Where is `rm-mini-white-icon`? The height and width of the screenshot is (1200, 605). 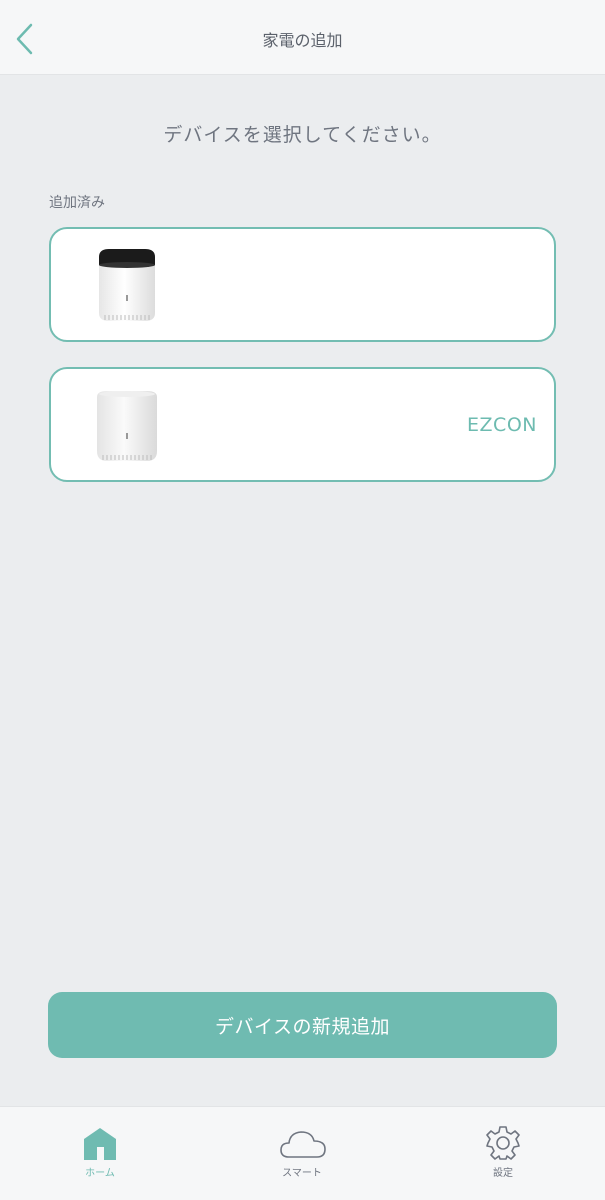 rm-mini-white-icon is located at coordinates (127, 426).